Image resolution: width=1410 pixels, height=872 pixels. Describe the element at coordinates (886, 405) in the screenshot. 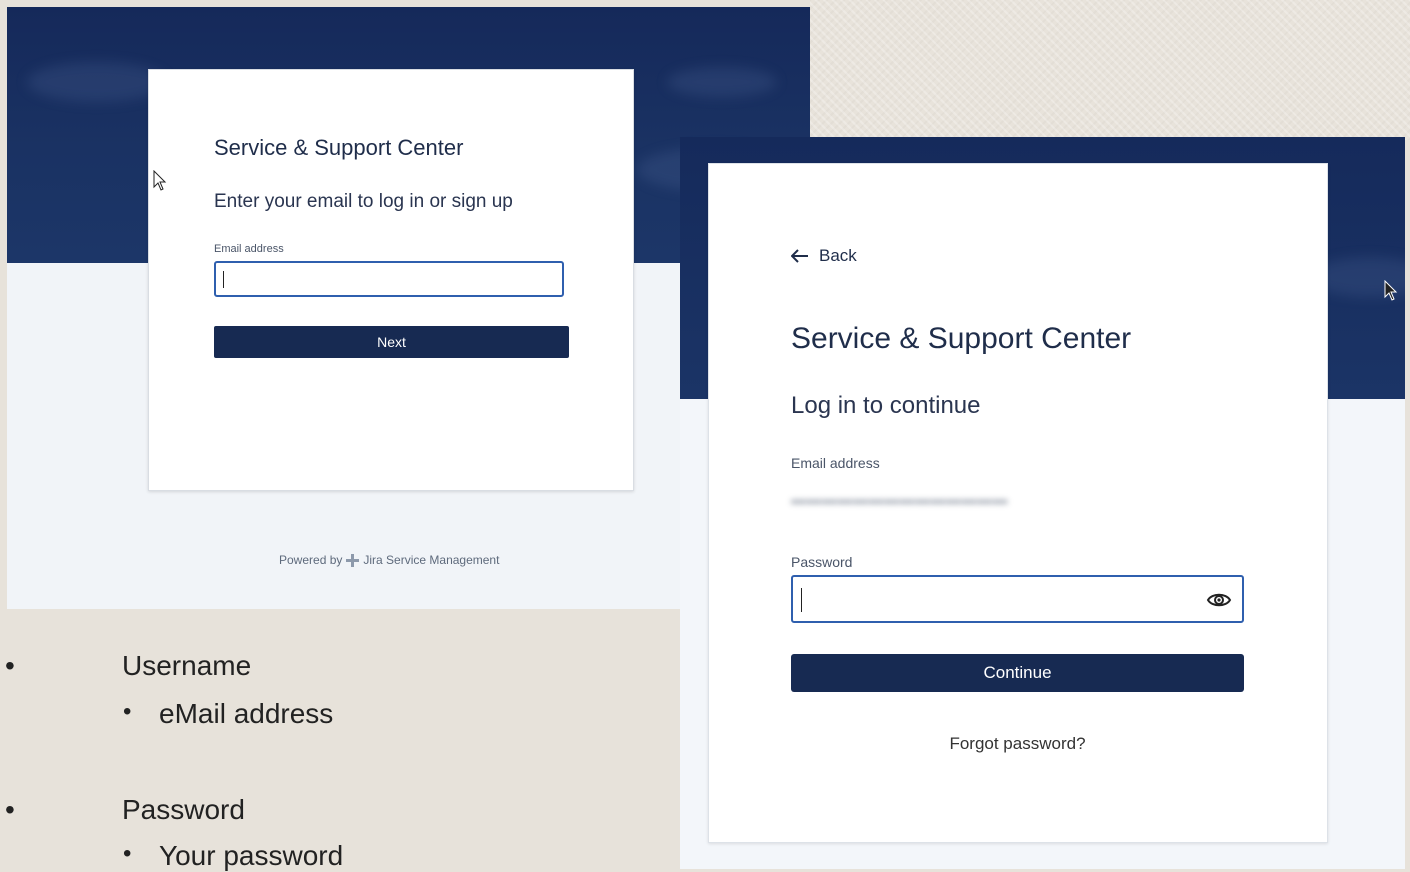

I see `page-subtitle: Log in to continue` at that location.